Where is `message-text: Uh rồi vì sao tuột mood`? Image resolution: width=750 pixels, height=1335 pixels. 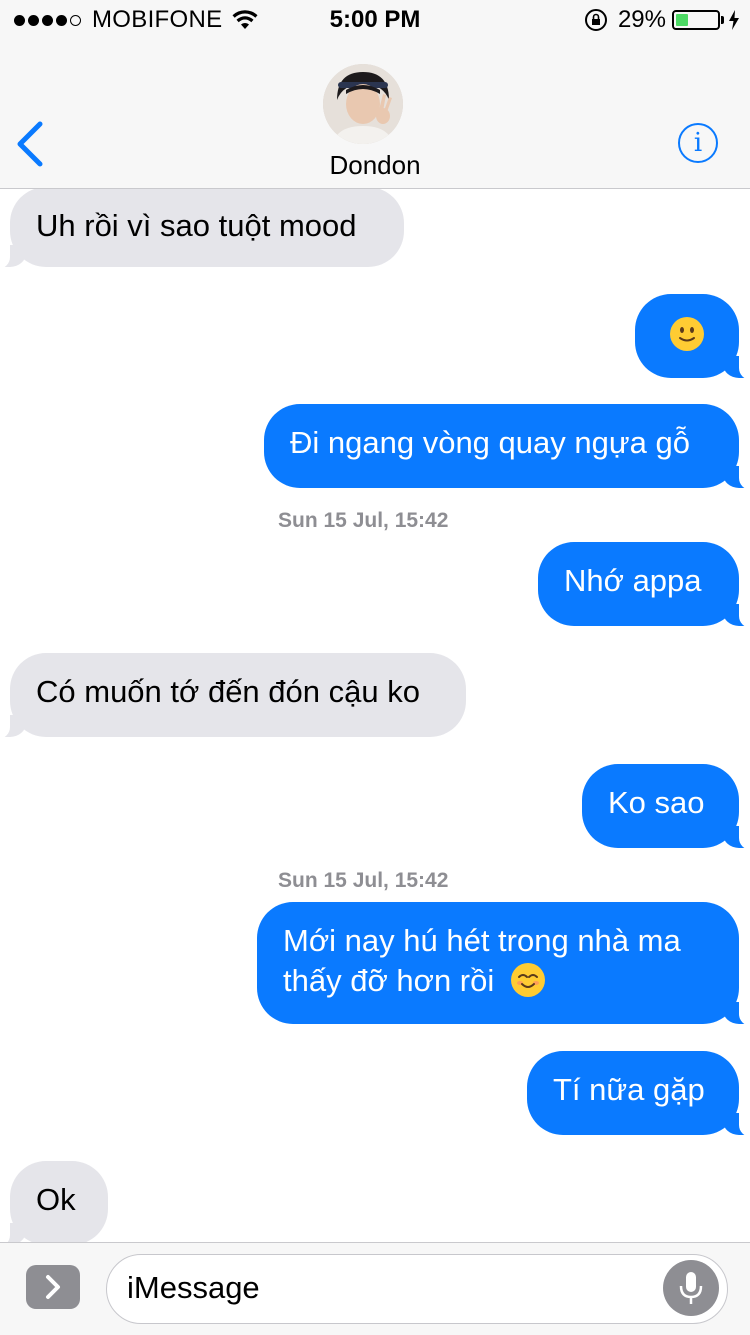 message-text: Uh rồi vì sao tuột mood is located at coordinates (196, 225).